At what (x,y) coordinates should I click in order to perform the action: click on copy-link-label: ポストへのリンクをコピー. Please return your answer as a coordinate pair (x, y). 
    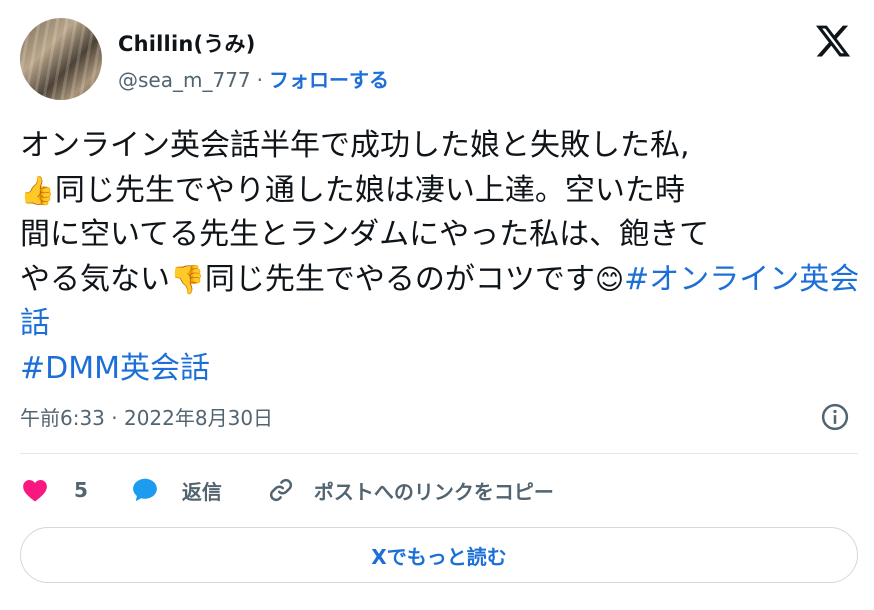
    Looking at the image, I should click on (433, 491).